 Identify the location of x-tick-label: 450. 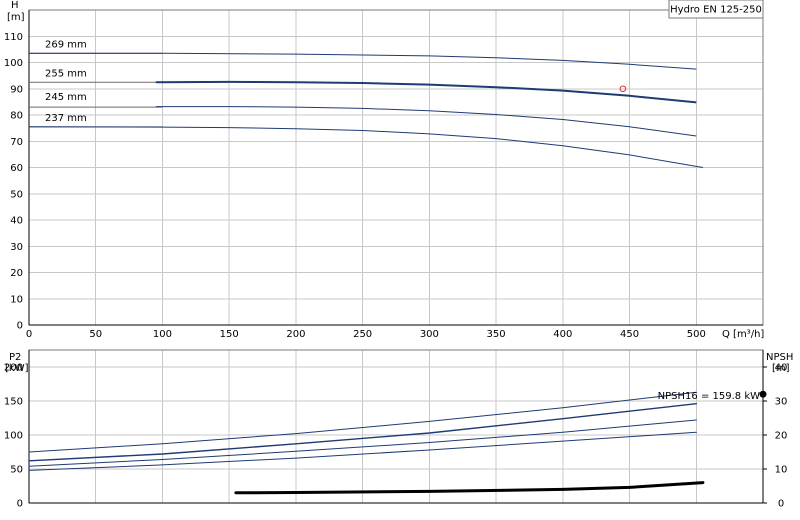
(629, 334).